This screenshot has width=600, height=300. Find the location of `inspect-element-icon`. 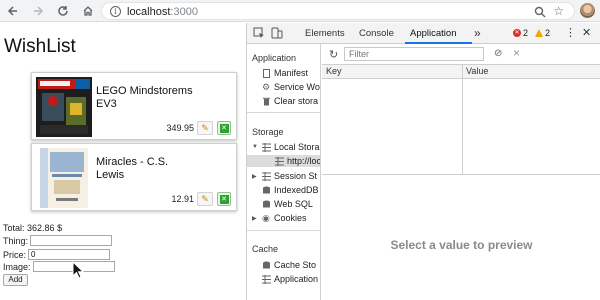

inspect-element-icon is located at coordinates (259, 33).